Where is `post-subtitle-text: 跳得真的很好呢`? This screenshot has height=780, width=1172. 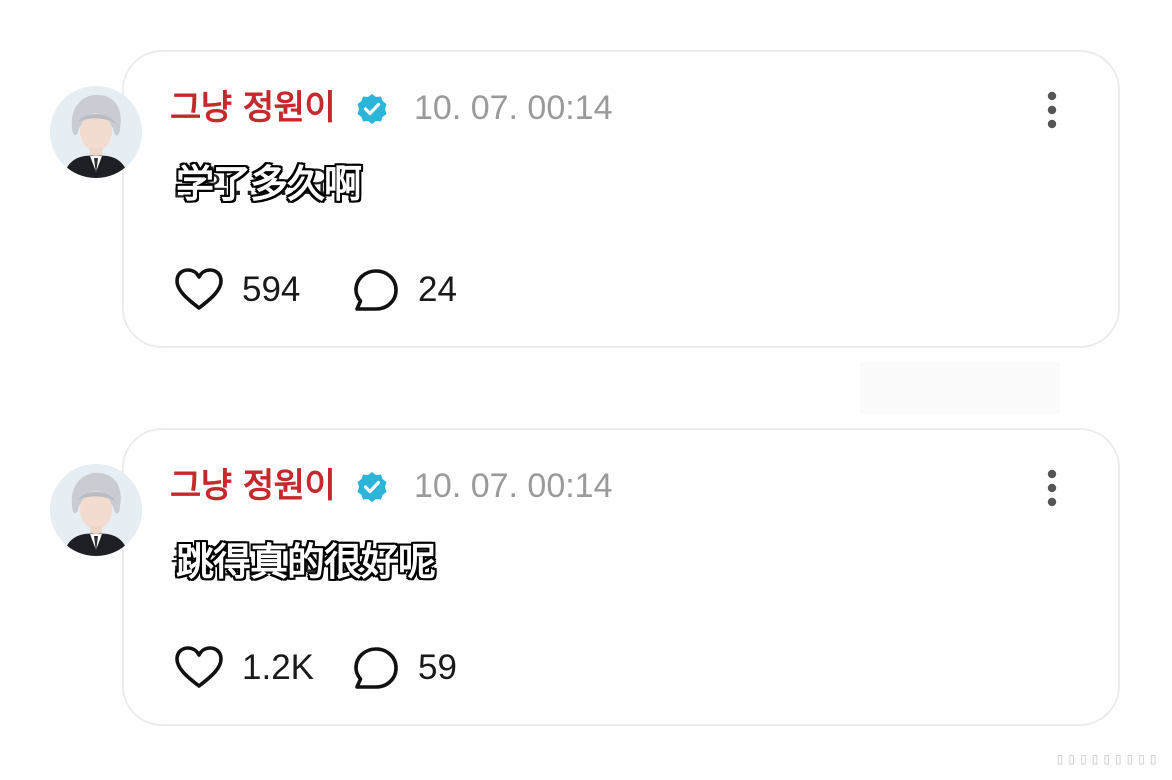
post-subtitle-text: 跳得真的很好呢 is located at coordinates (306, 562).